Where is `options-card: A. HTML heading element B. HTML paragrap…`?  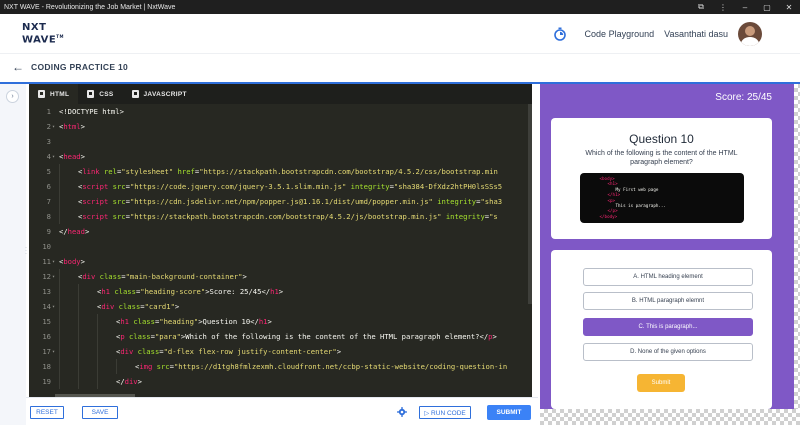 options-card: A. HTML heading element B. HTML paragrap… is located at coordinates (661, 329).